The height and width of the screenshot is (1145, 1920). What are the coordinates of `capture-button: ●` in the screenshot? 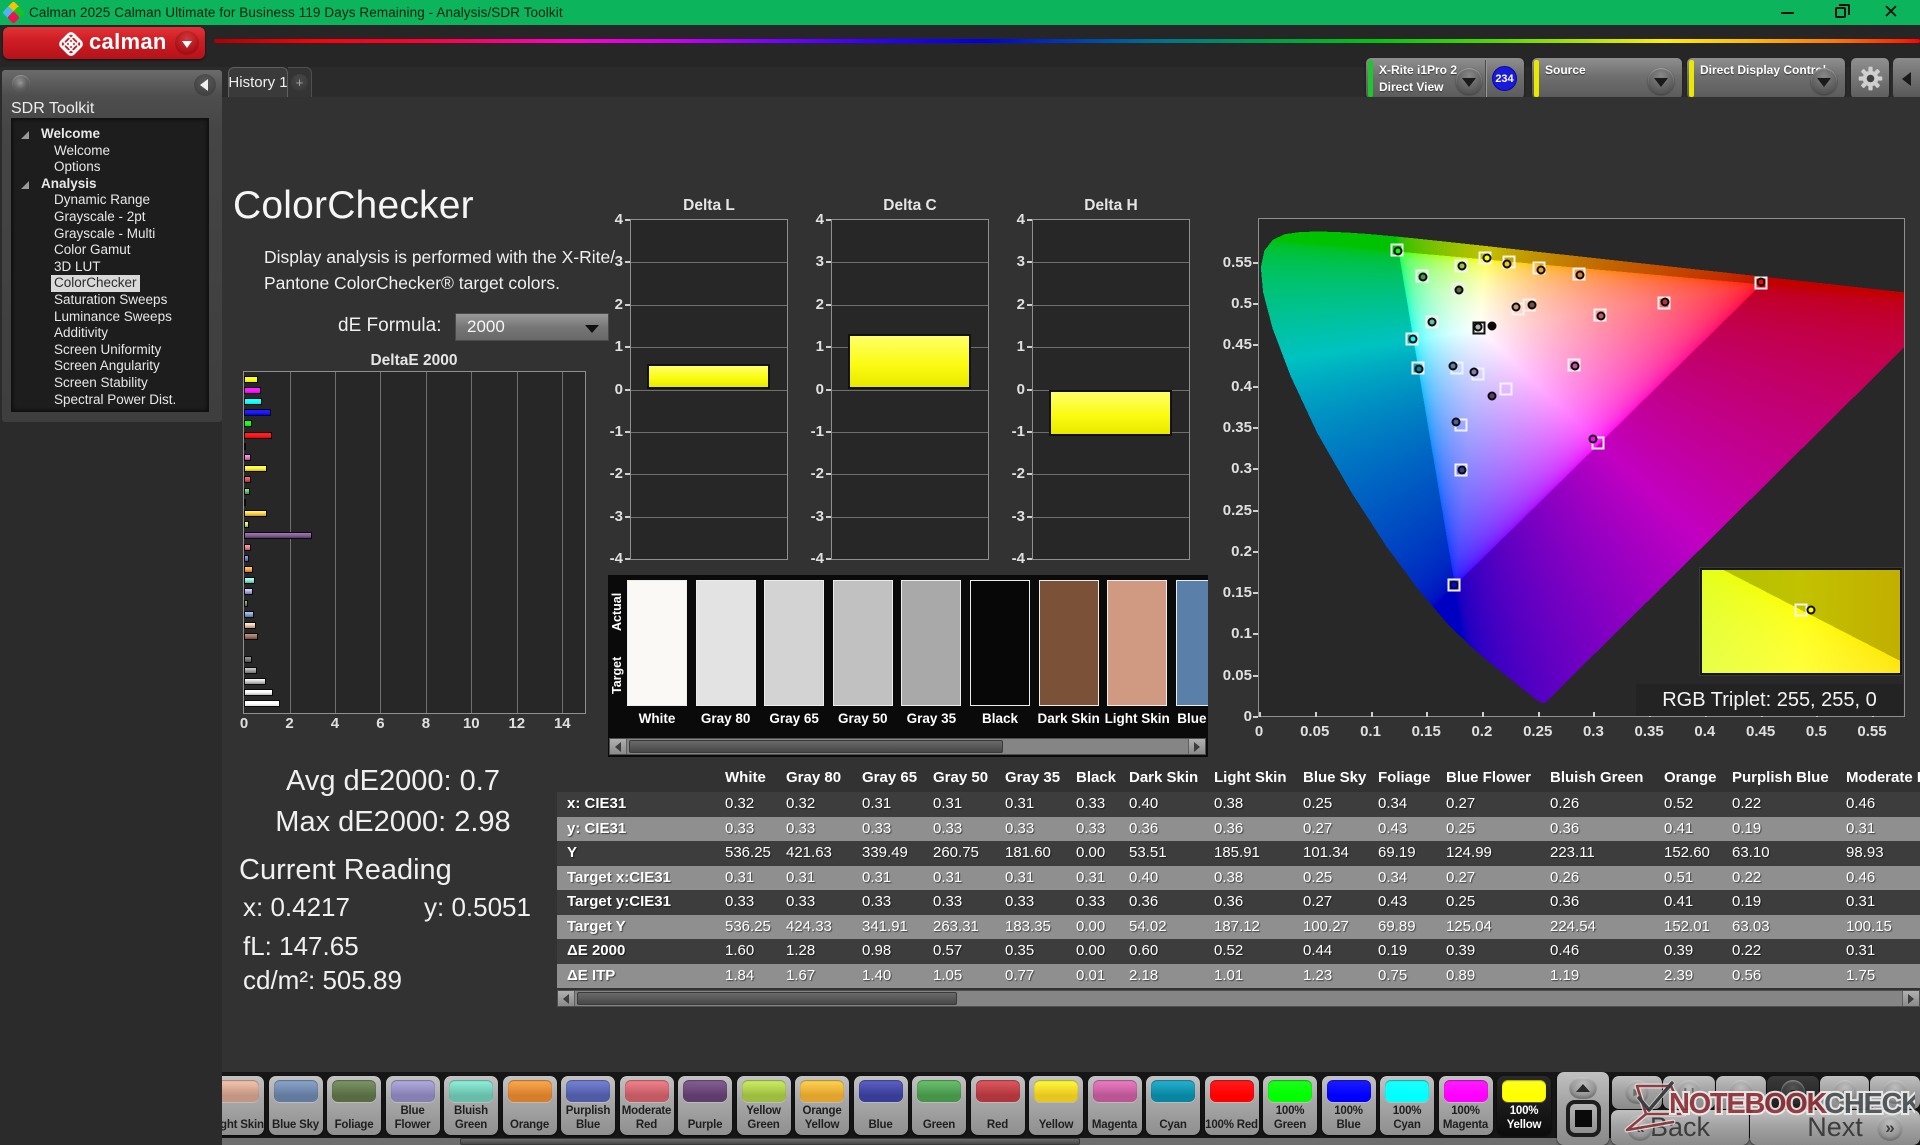 It's located at (1844, 1092).